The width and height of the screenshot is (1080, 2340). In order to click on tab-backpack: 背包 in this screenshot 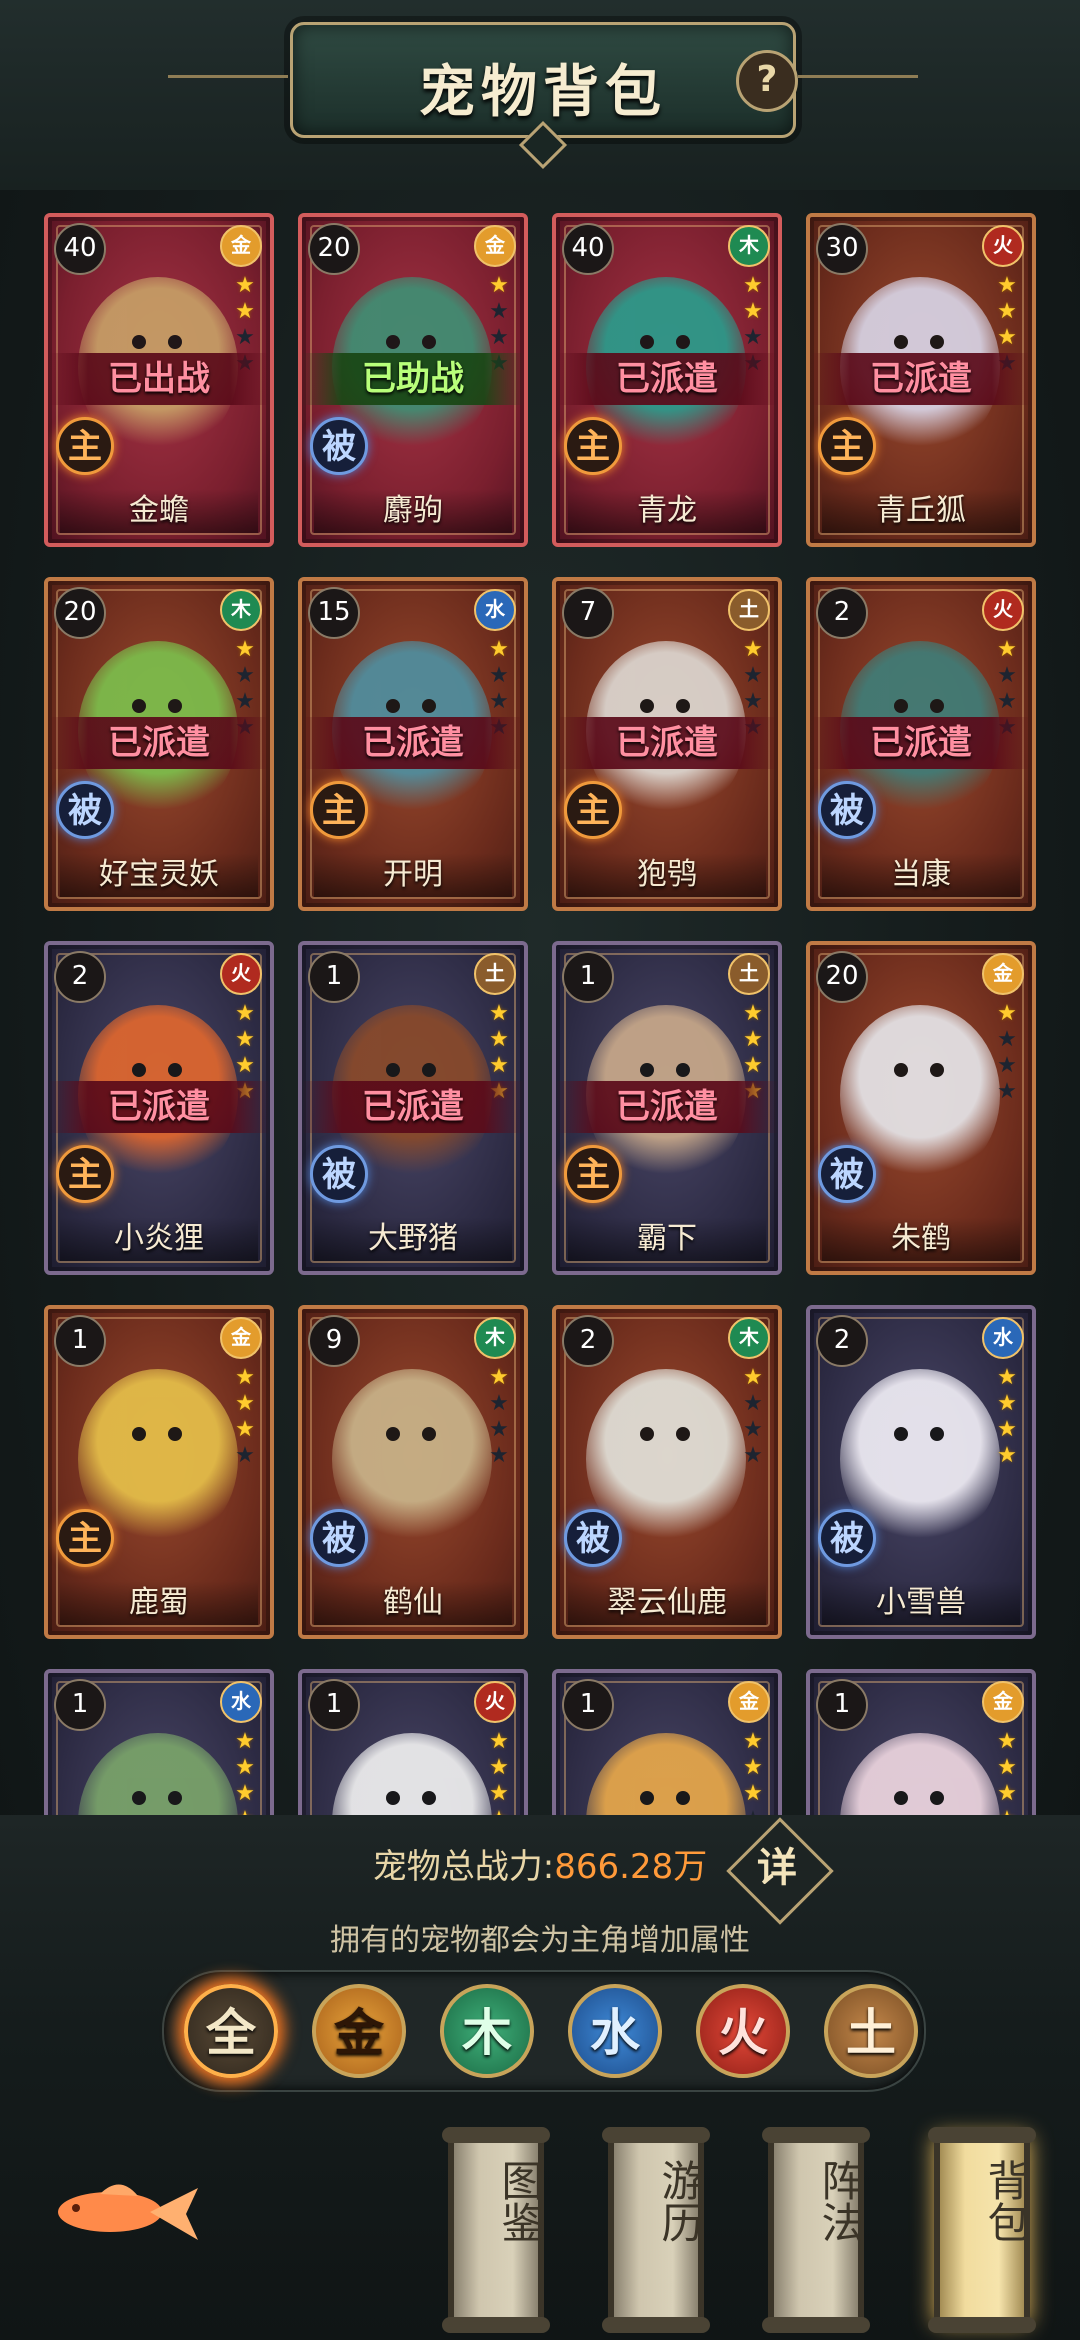, I will do `click(982, 2230)`.